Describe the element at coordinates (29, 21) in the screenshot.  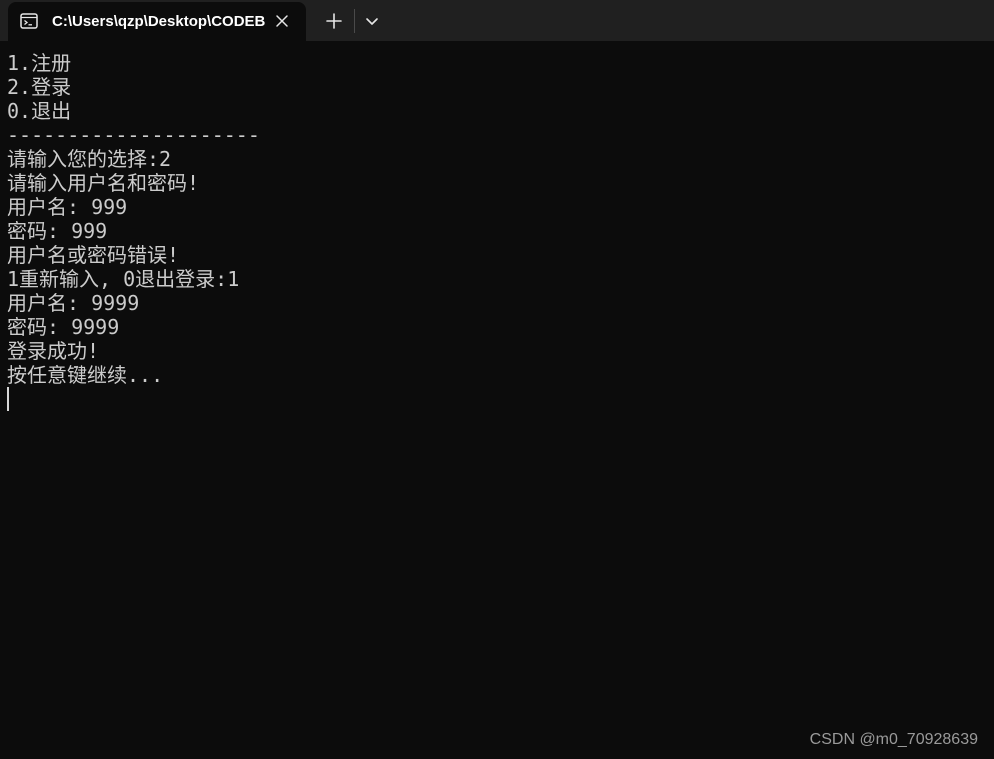
I see `terminal-icon` at that location.